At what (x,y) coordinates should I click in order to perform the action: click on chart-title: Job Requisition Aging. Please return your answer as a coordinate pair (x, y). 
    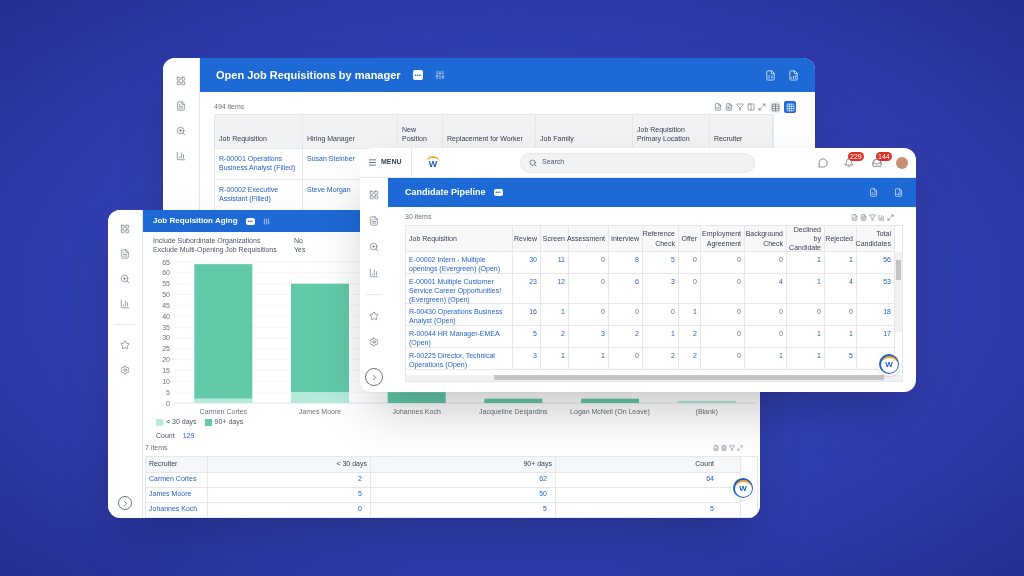
    Looking at the image, I should click on (195, 221).